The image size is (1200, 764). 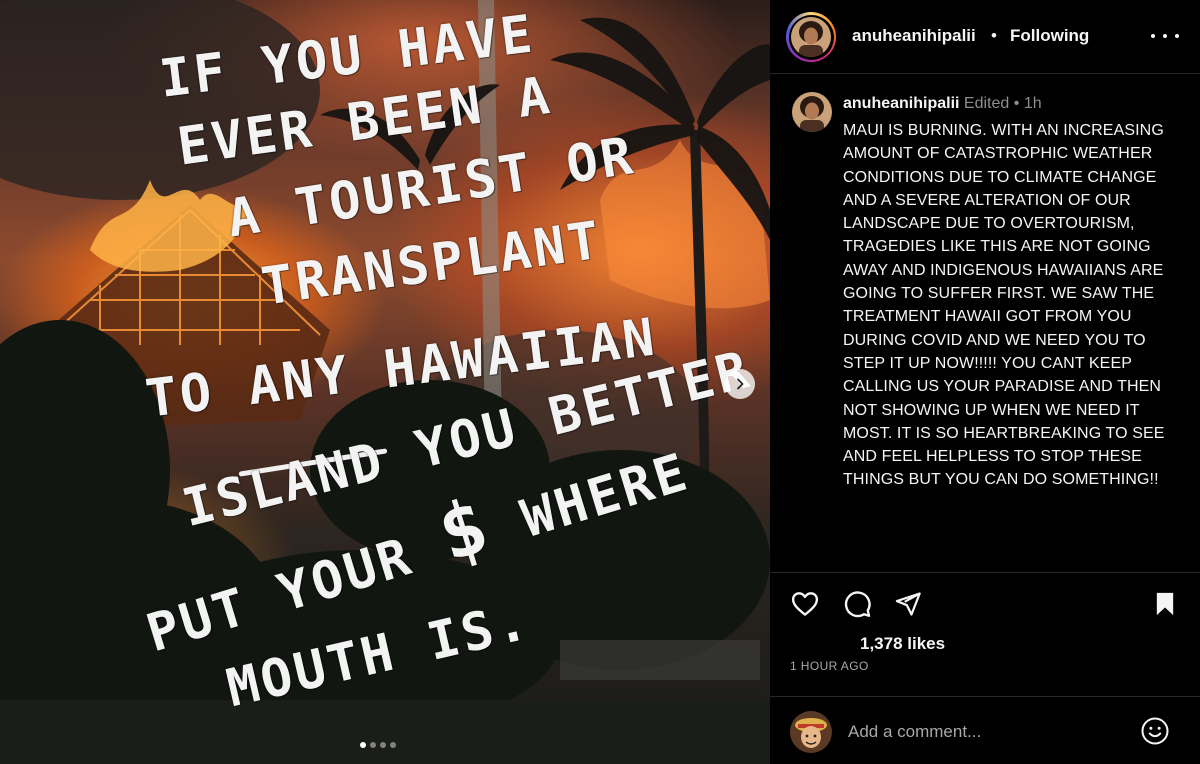 I want to click on caption-age: 1h, so click(x=1033, y=103).